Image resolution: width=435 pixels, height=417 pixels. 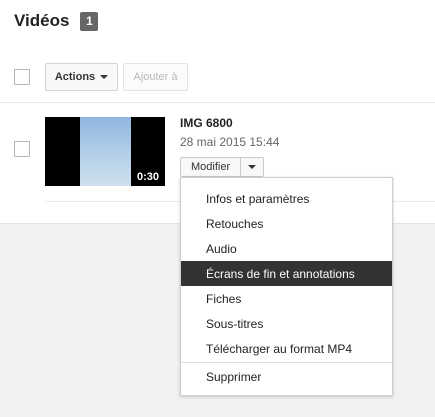 I want to click on edit-button: Modifier, so click(x=211, y=167).